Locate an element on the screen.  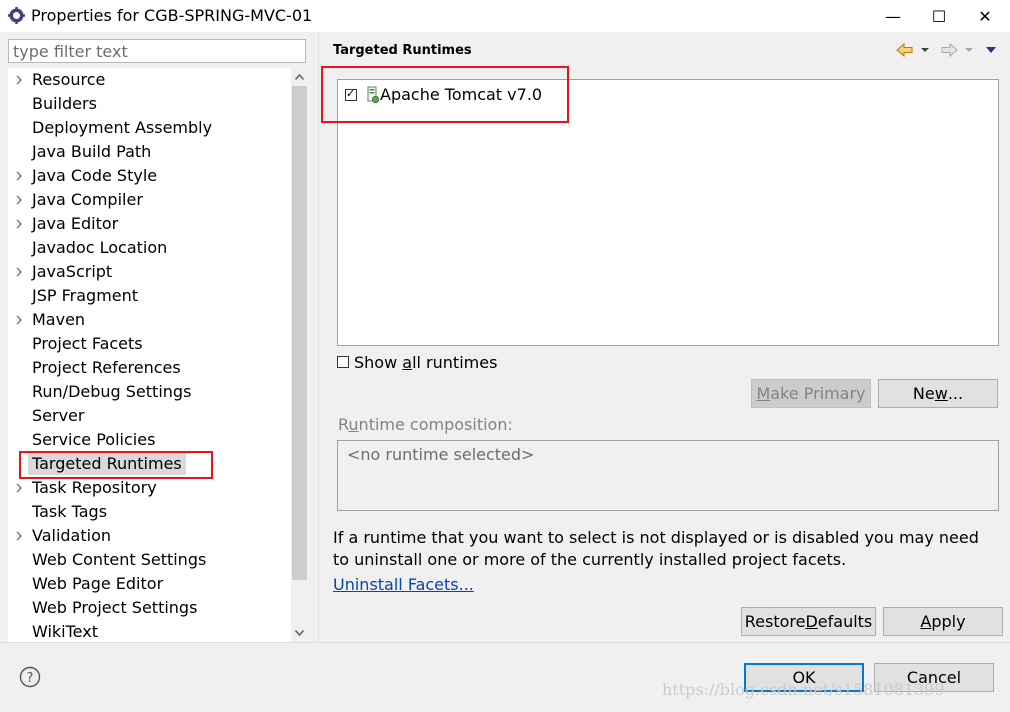
tree-item: Deployment Assembly is located at coordinates (151, 128).